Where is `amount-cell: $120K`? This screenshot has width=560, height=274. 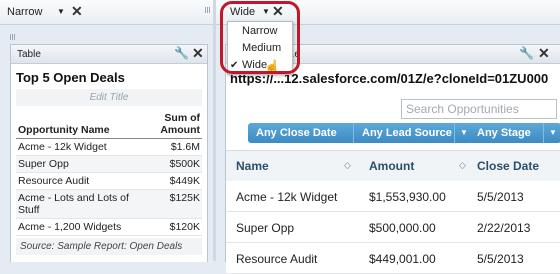 amount-cell: $120K is located at coordinates (167, 227).